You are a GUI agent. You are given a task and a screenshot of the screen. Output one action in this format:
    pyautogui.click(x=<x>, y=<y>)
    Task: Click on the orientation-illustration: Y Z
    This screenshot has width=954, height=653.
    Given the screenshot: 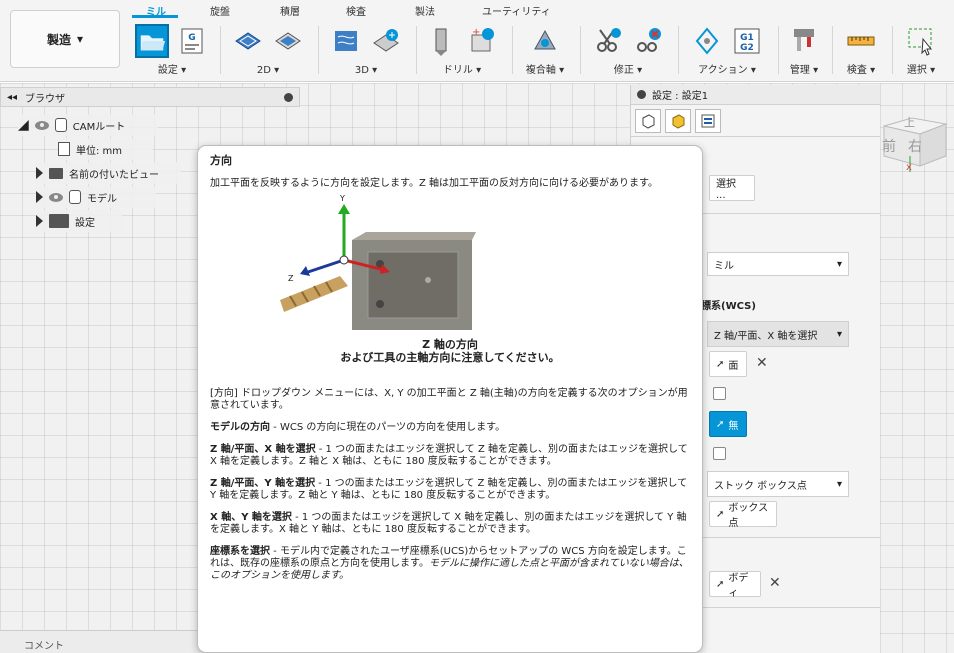 What is the action you would take?
    pyautogui.click(x=380, y=262)
    